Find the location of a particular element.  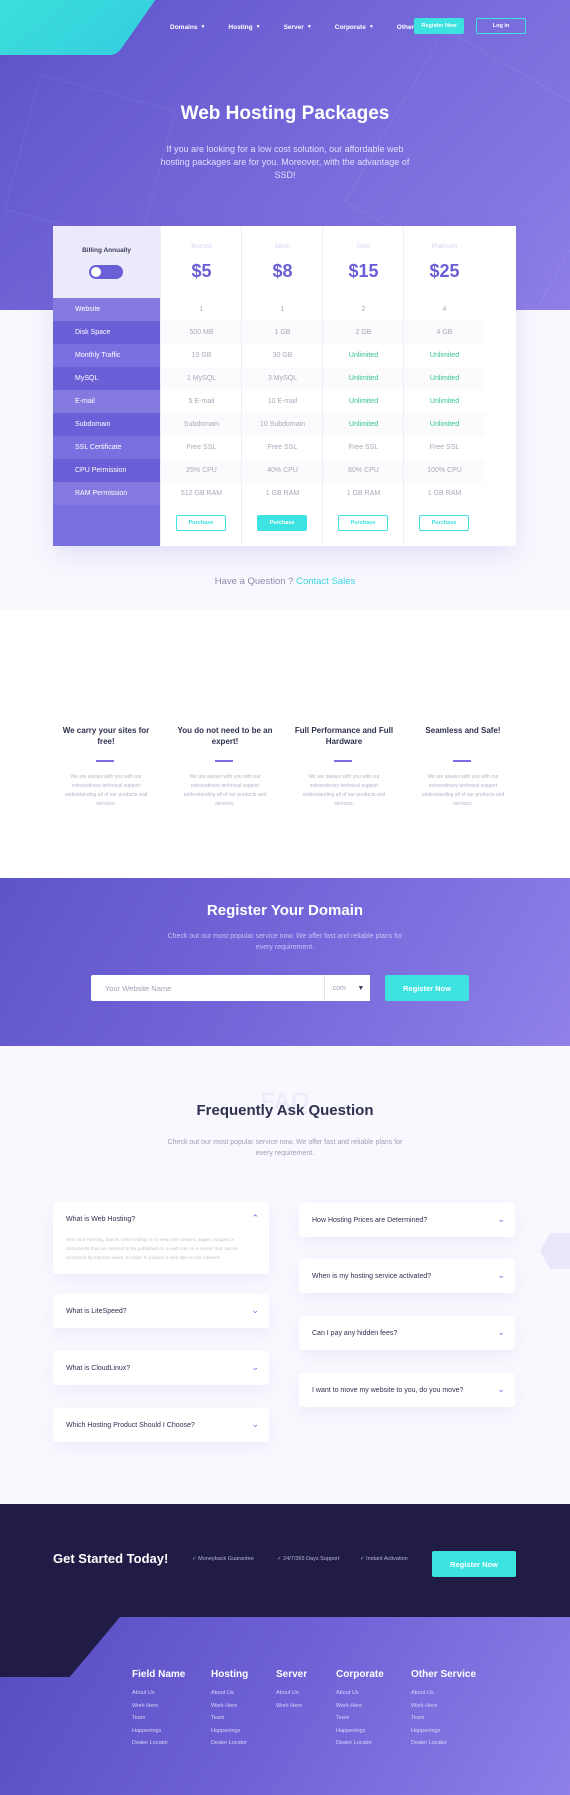

plan-name: Gold is located at coordinates (363, 246).